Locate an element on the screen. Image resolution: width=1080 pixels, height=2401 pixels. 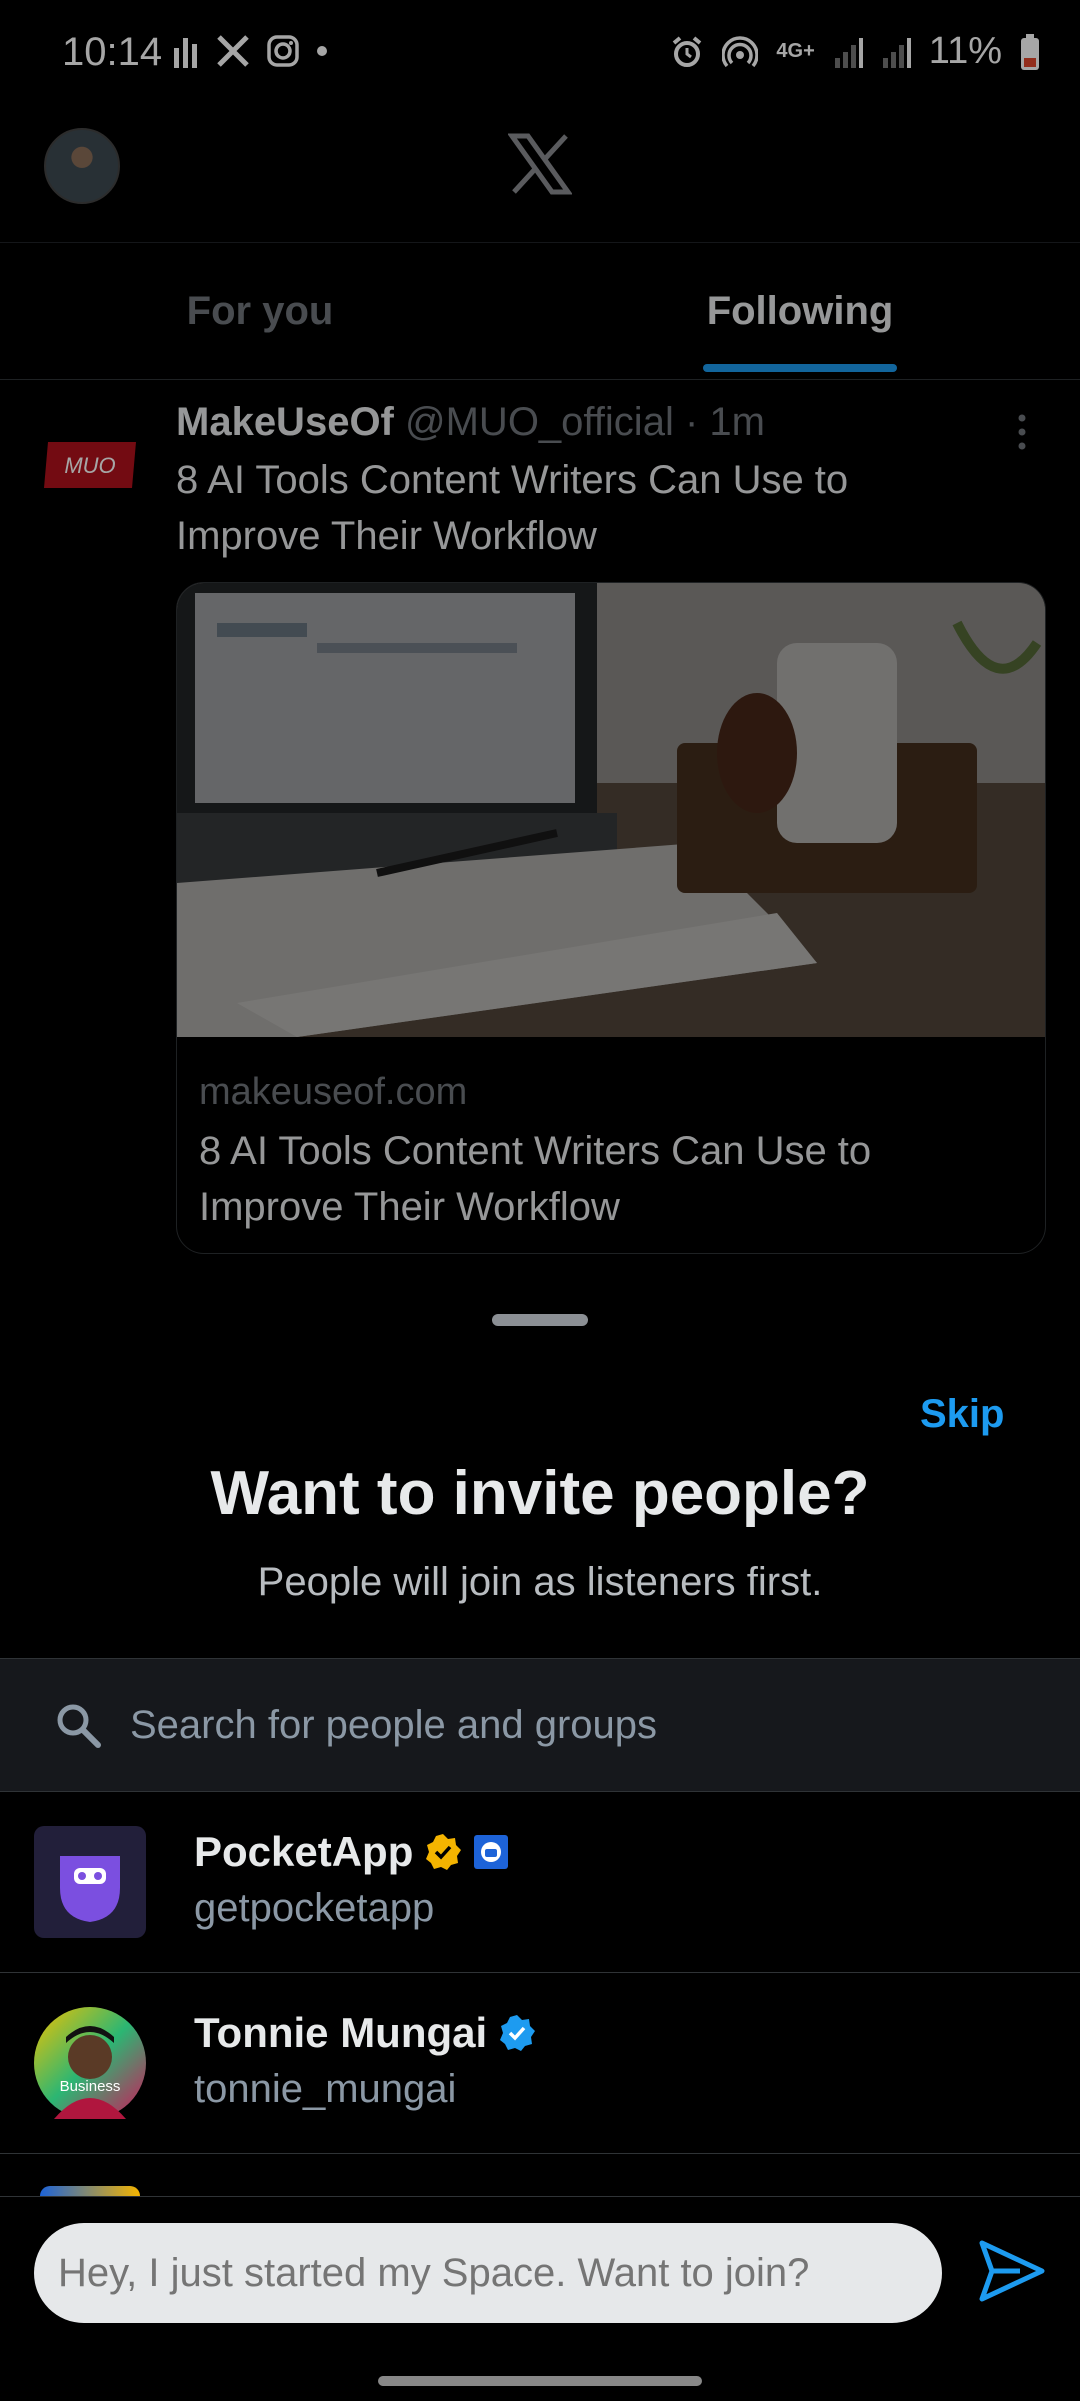
alarm-icon is located at coordinates (687, 51).